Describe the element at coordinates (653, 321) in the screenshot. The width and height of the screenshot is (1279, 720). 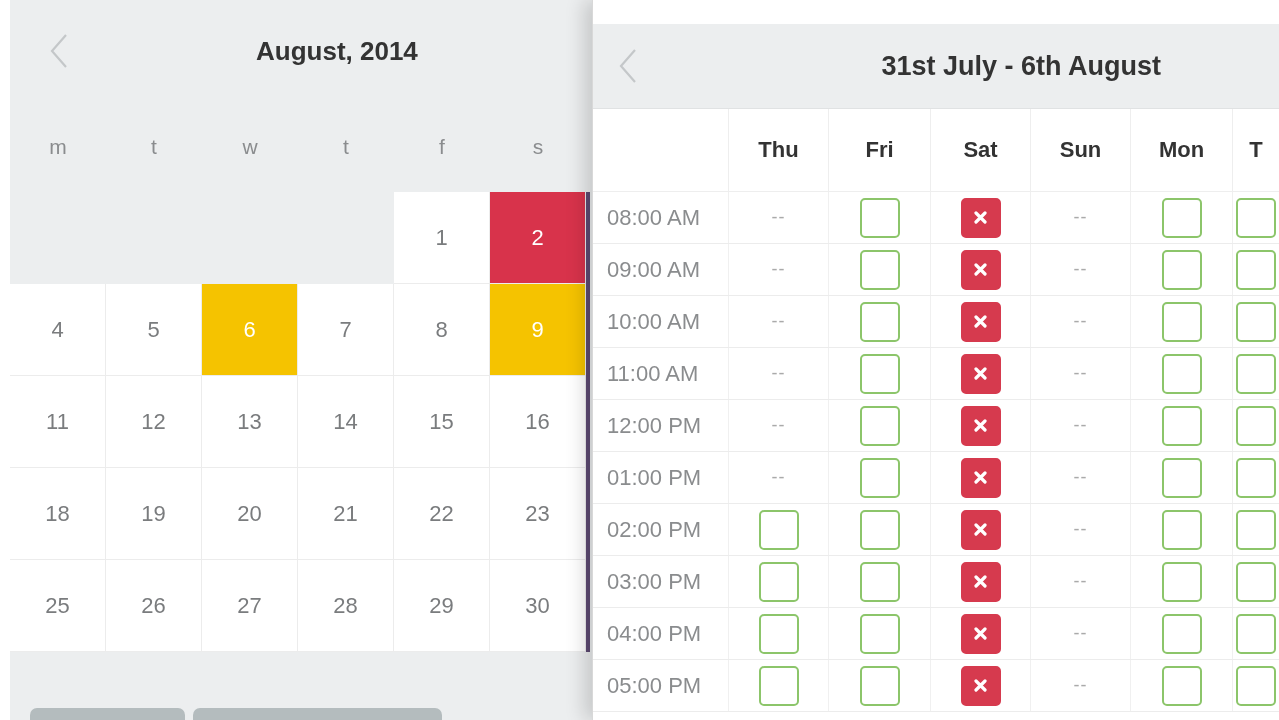
I see `time-label: 10:00 AM` at that location.